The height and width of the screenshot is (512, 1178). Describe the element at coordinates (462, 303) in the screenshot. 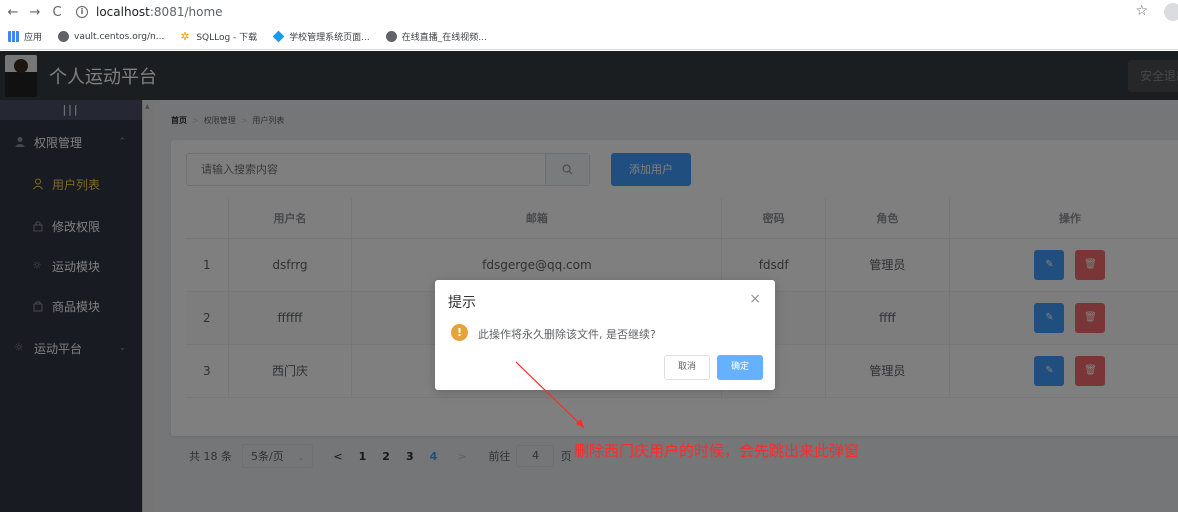

I see `dialog-title: 提示` at that location.